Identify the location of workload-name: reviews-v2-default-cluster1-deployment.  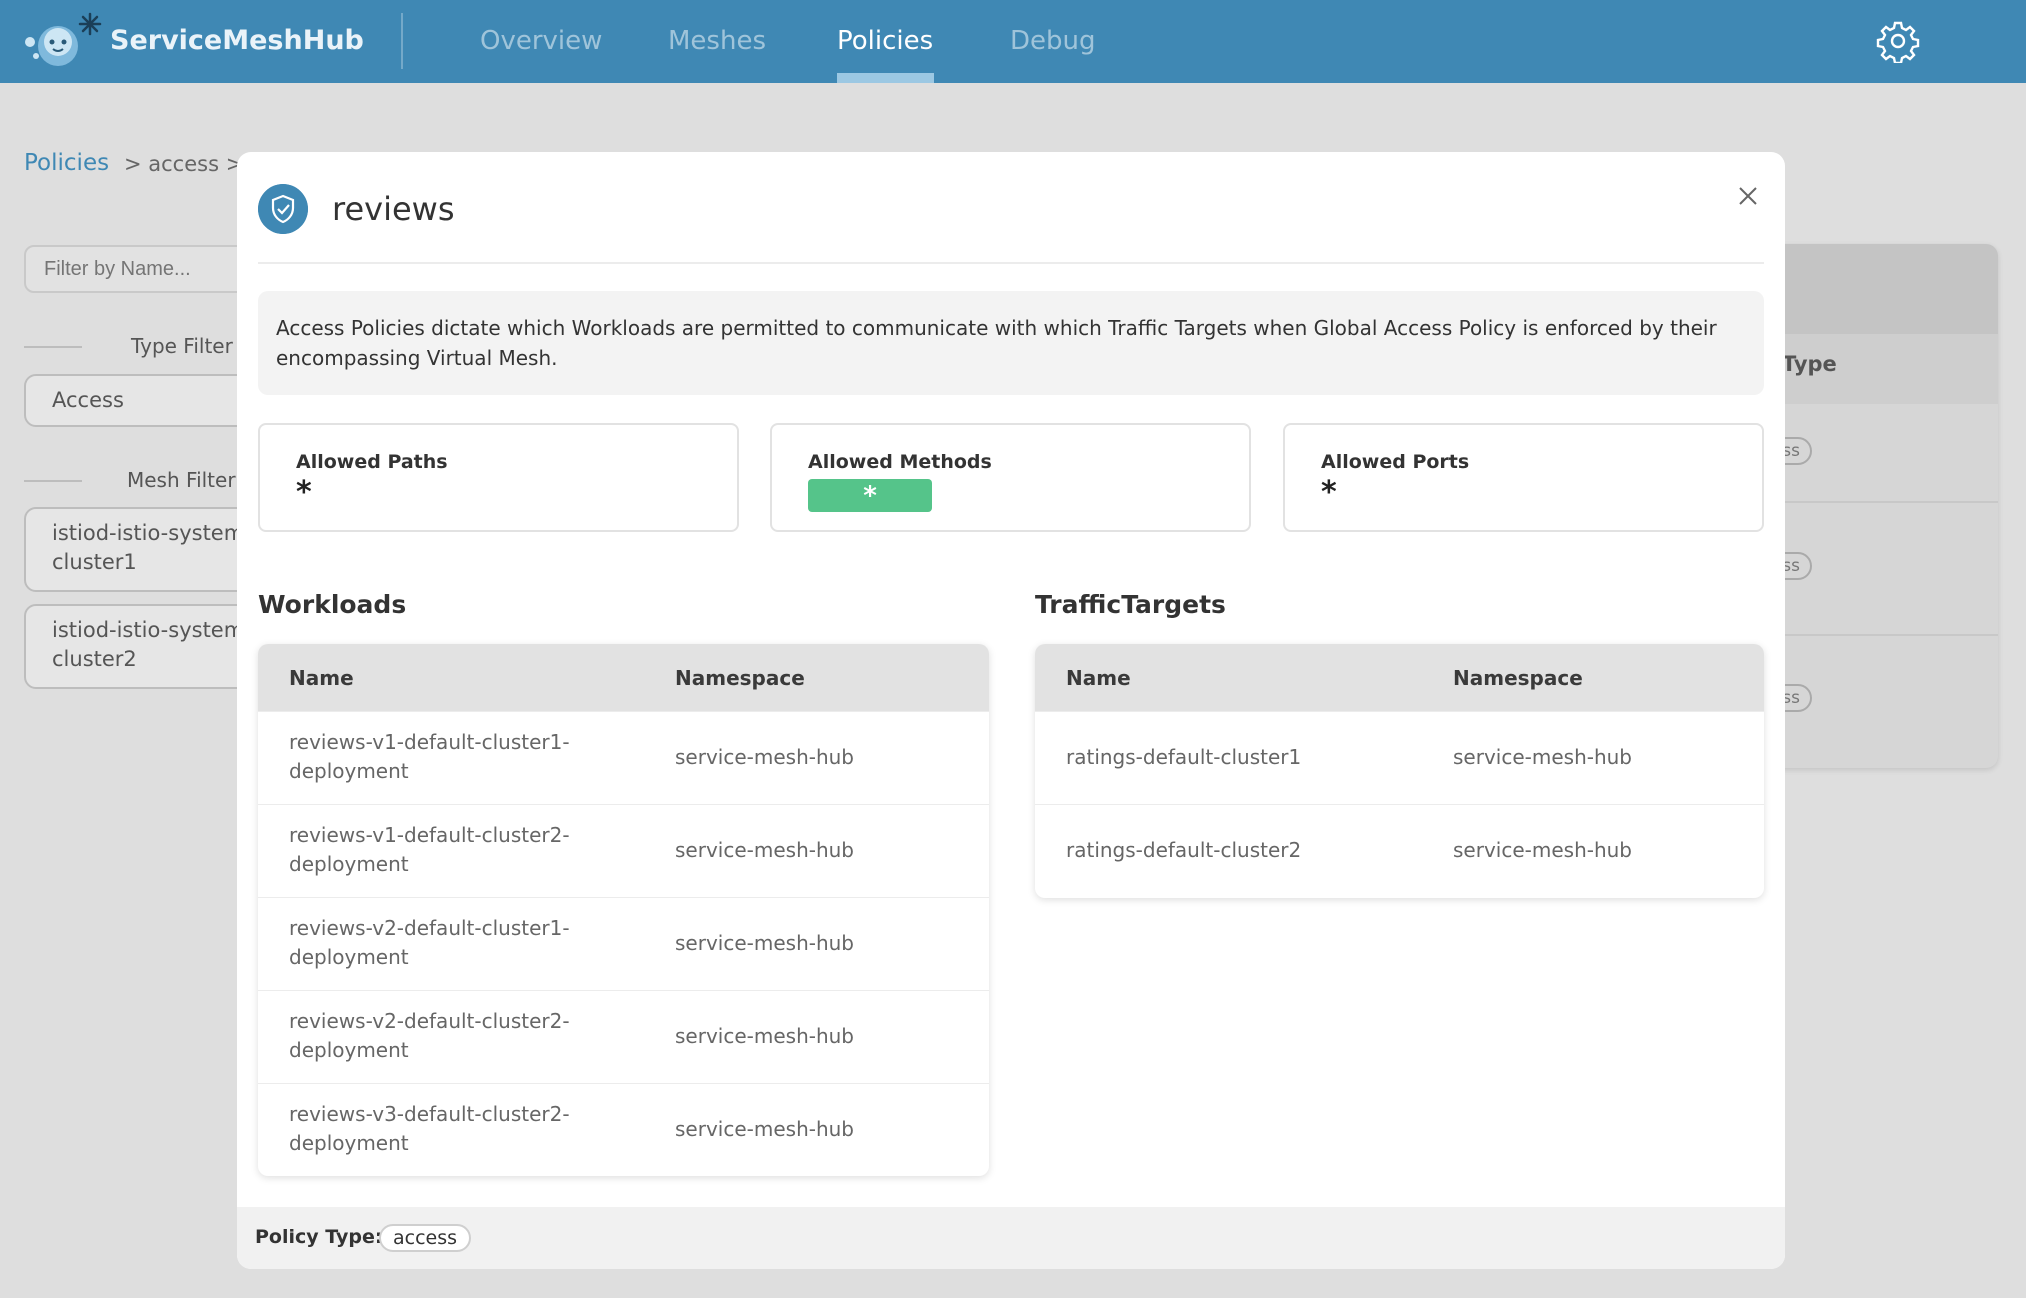
(429, 942).